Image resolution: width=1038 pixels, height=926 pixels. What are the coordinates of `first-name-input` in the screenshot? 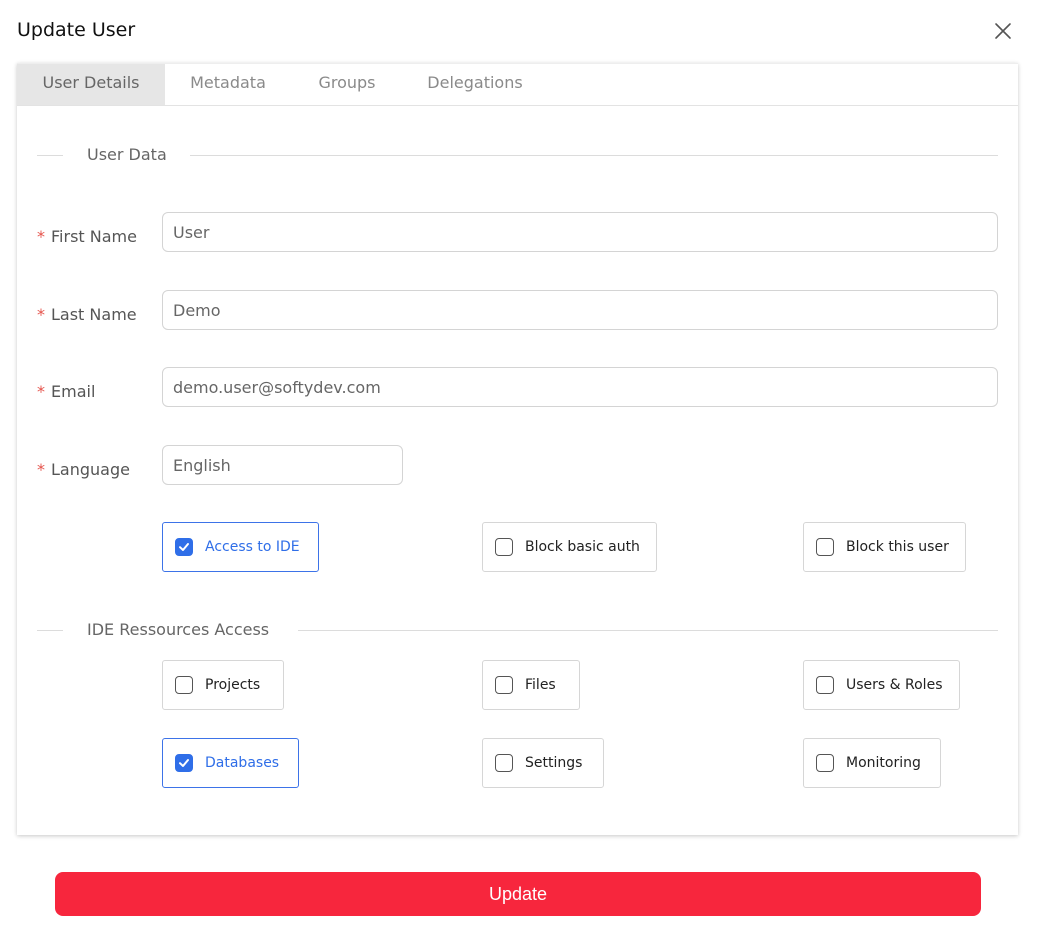 It's located at (580, 232).